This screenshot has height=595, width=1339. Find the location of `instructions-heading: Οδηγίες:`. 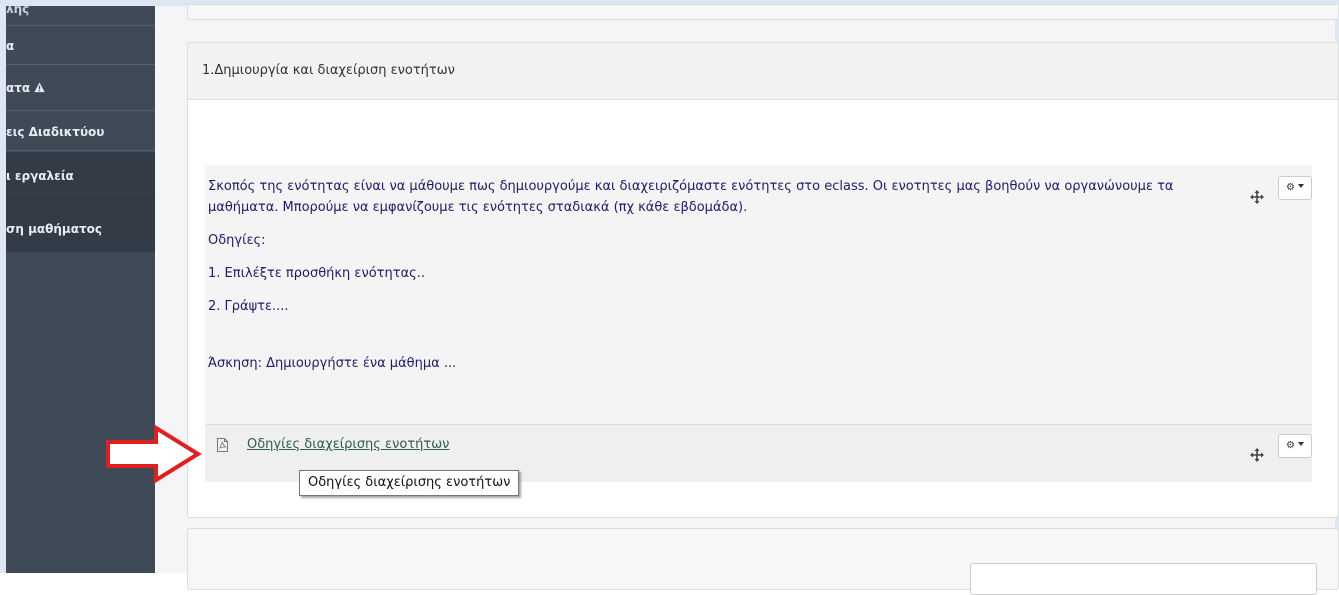

instructions-heading: Οδηγίες: is located at coordinates (237, 240).